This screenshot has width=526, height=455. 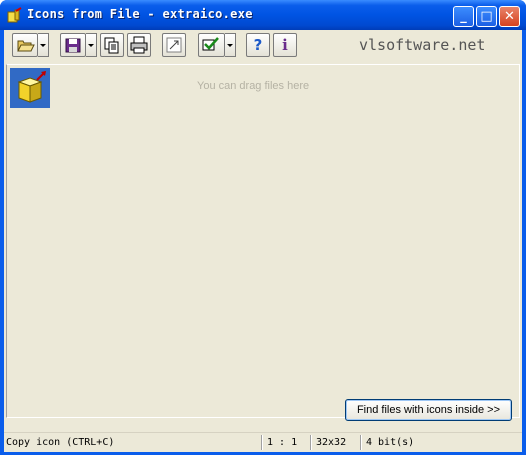 I want to click on info-icon: i, so click(x=285, y=45).